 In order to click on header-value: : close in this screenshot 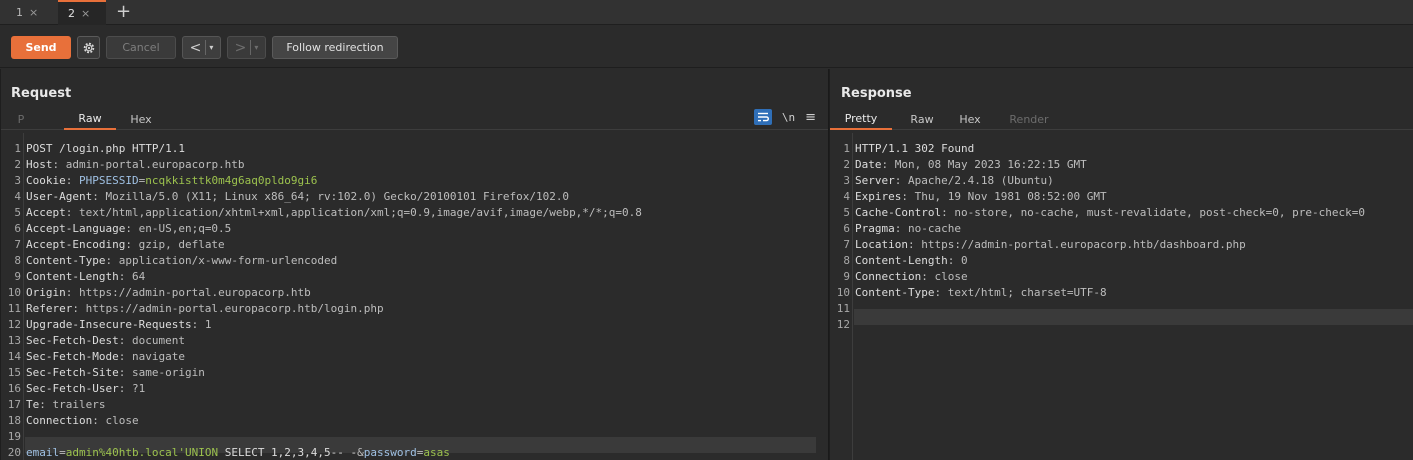, I will do `click(115, 420)`.